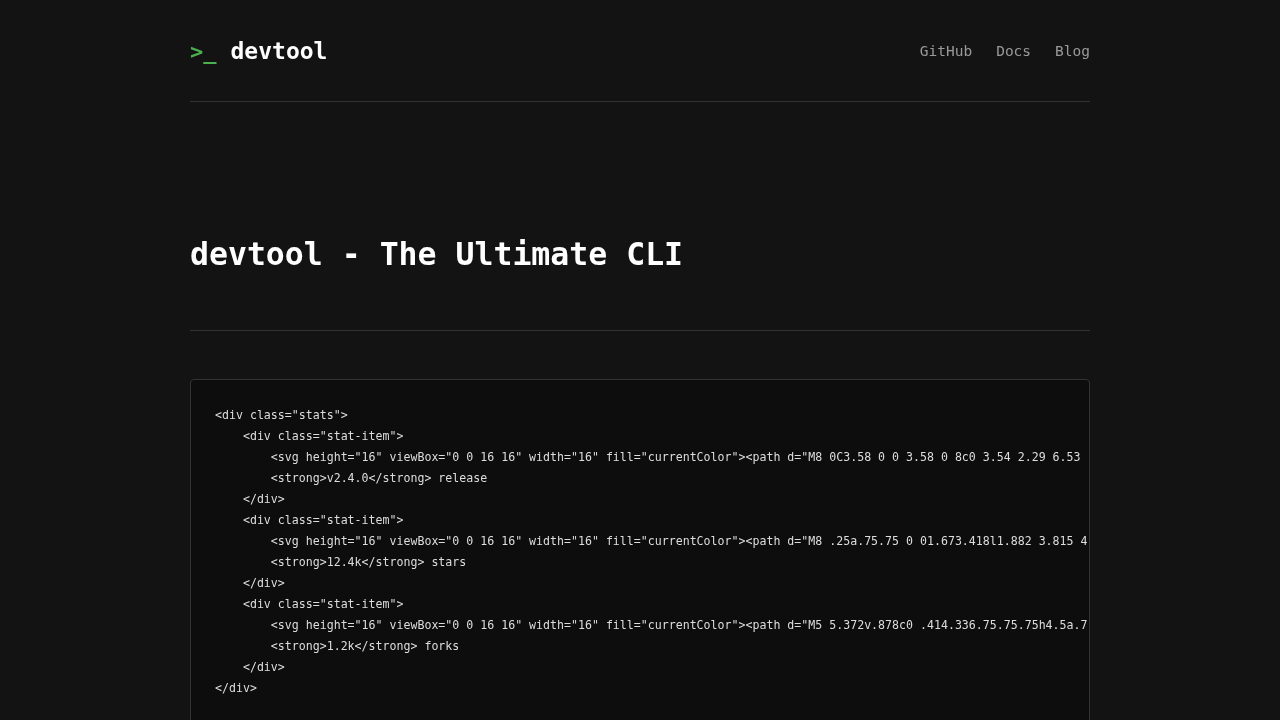 The width and height of the screenshot is (1280, 720). Describe the element at coordinates (678, 541) in the screenshot. I see `code-line: <svg height="16" viewBox="0 0 16 16" width="16" fill="currentColor"><path d="M8 .25a.75.75 0 01.673.418l1.882 3.815 4` at that location.